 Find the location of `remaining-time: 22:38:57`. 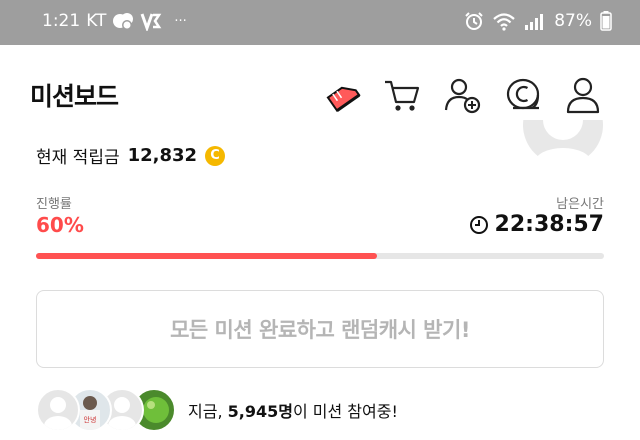

remaining-time: 22:38:57 is located at coordinates (549, 224).